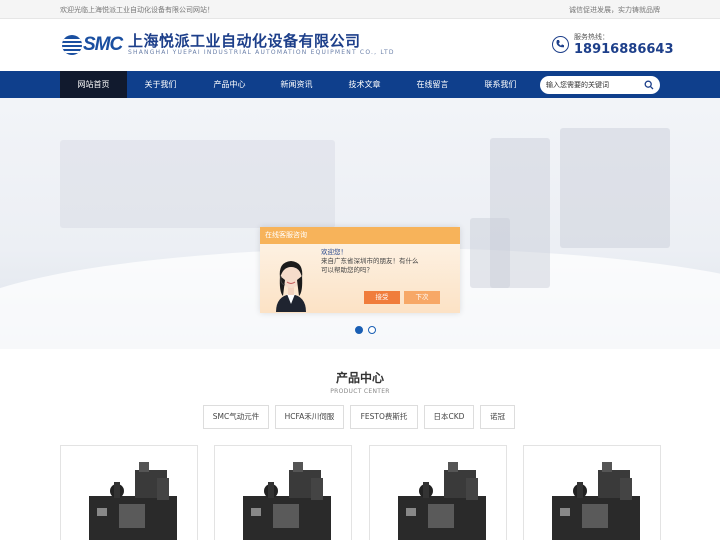 The height and width of the screenshot is (540, 720). I want to click on tab-hcfa: HCFA禾川伺服, so click(309, 417).